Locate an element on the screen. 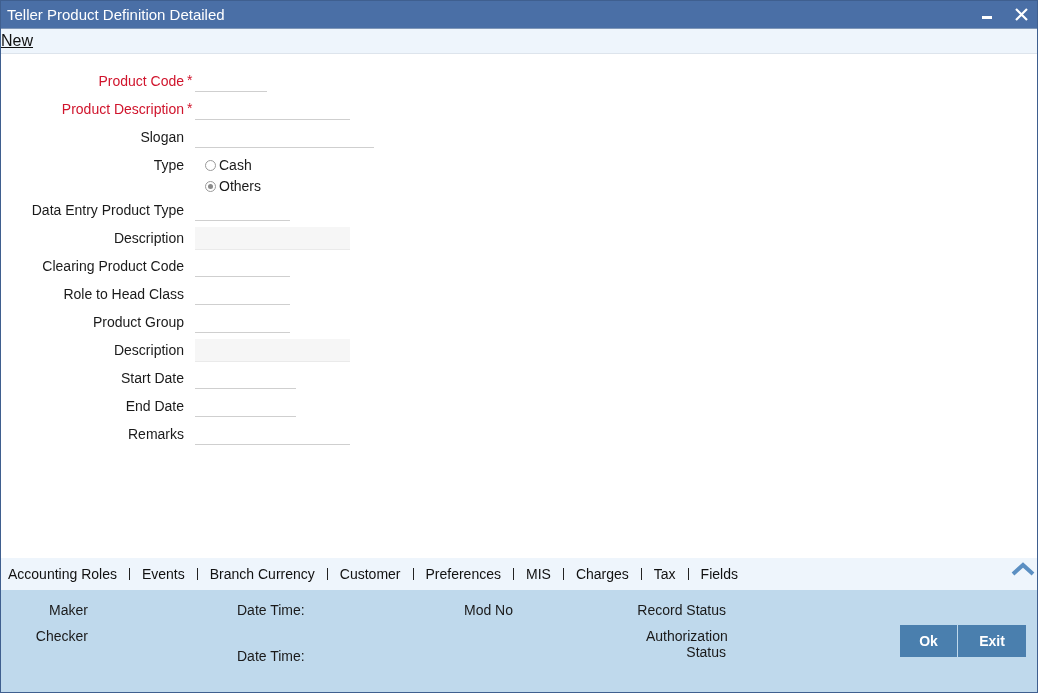  field-label: Role to Head Class is located at coordinates (123, 294).